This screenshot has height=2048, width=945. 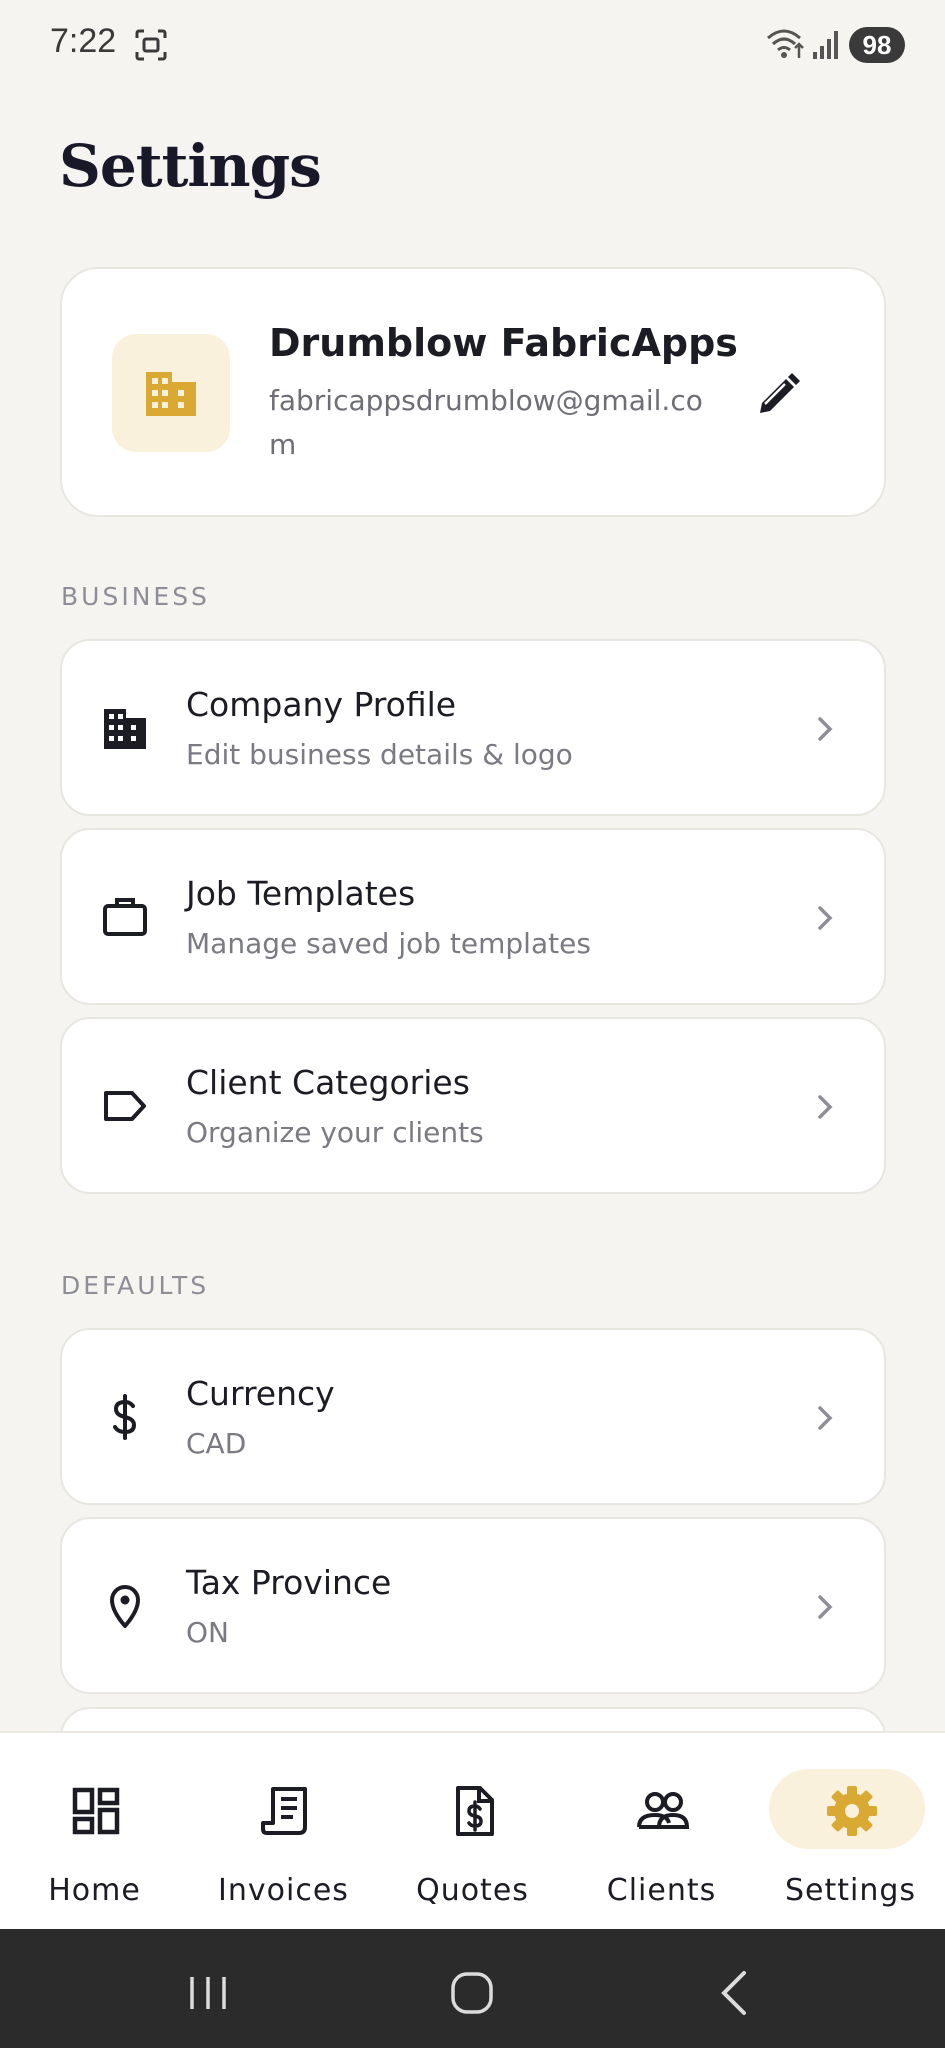 I want to click on settings-row-tax-province: Tax Province ON, so click(x=473, y=1605).